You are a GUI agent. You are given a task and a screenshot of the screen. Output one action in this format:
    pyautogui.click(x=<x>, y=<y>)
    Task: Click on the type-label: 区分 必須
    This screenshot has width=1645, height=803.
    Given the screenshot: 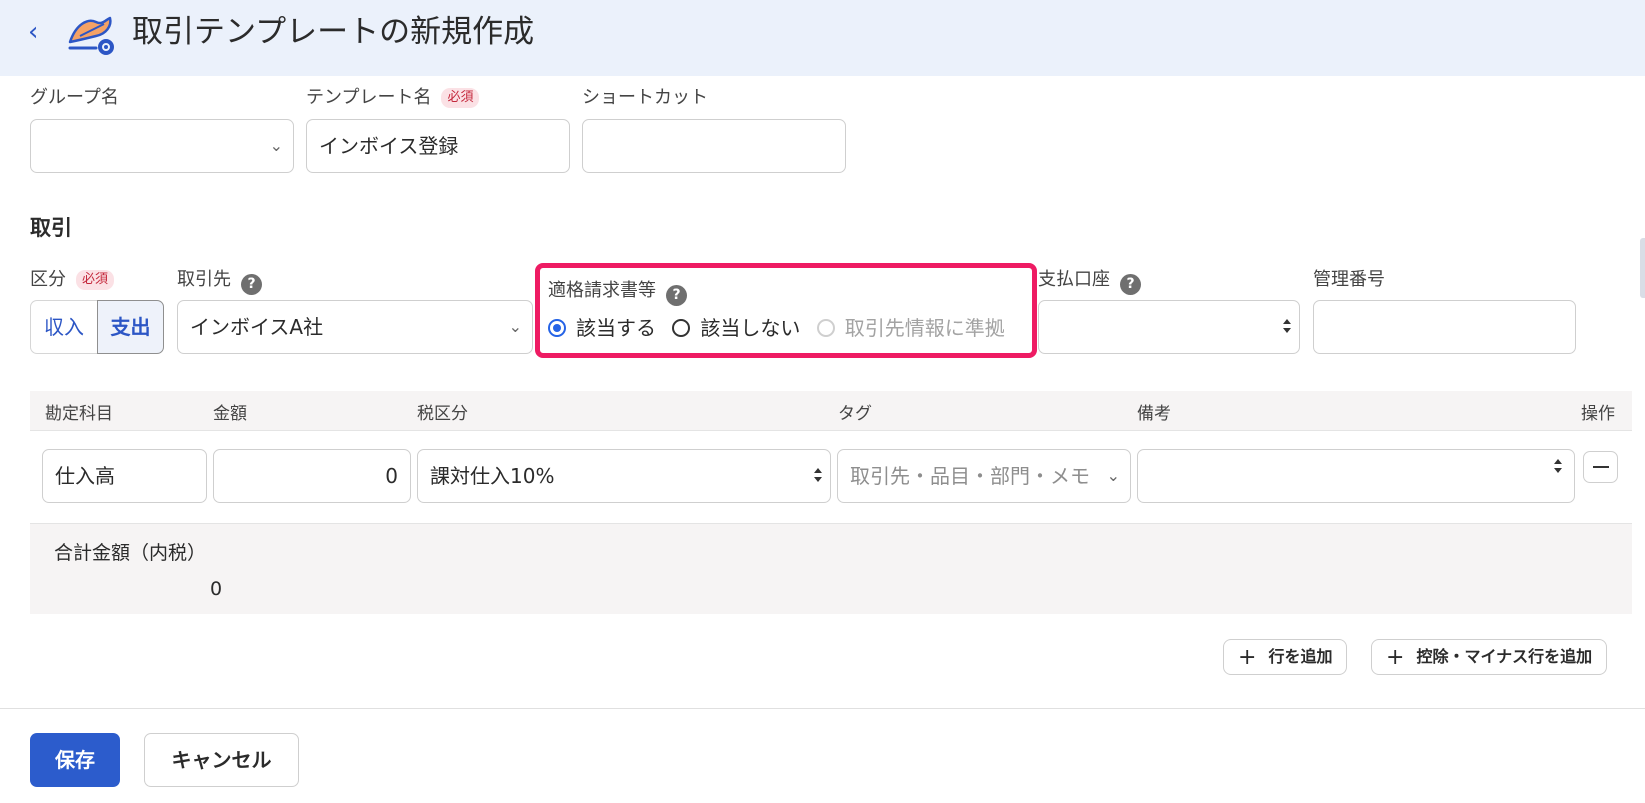 What is the action you would take?
    pyautogui.click(x=72, y=280)
    